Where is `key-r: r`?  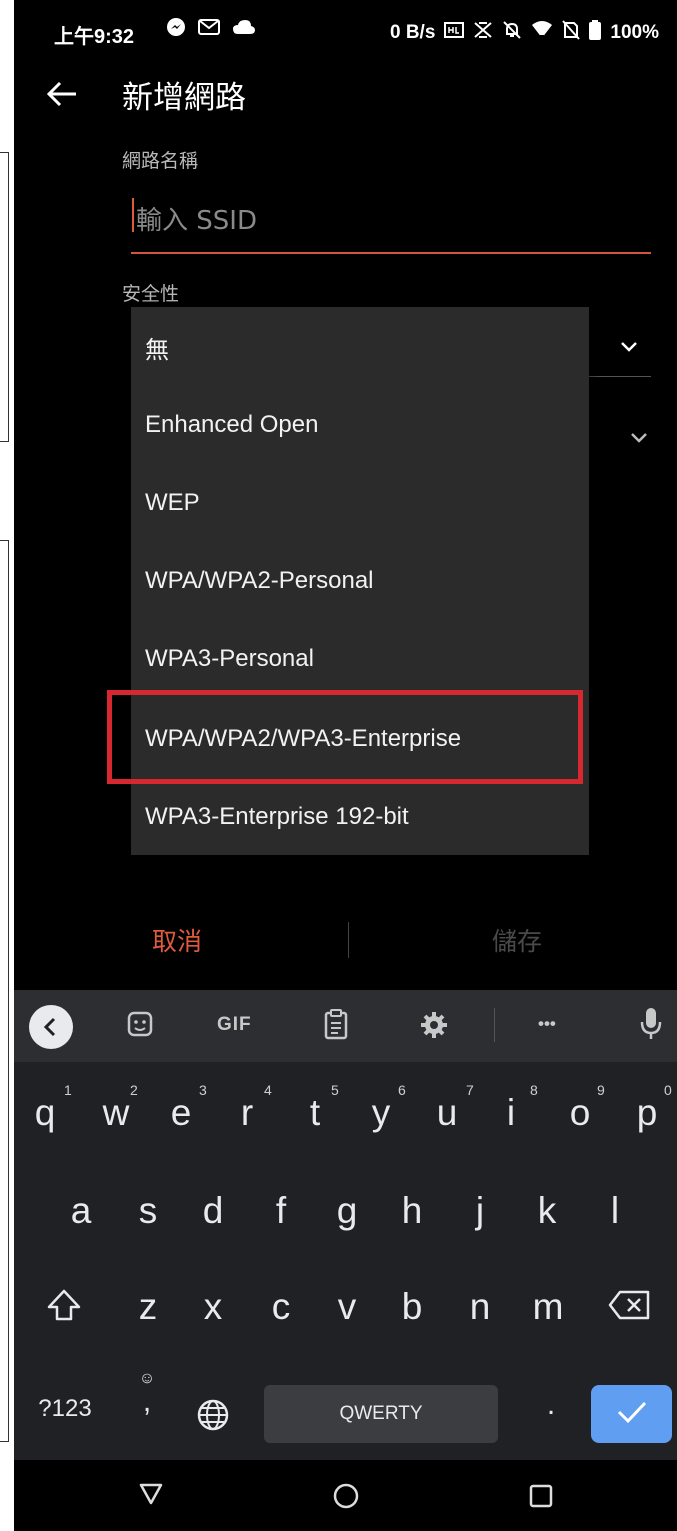 key-r: r is located at coordinates (247, 1113).